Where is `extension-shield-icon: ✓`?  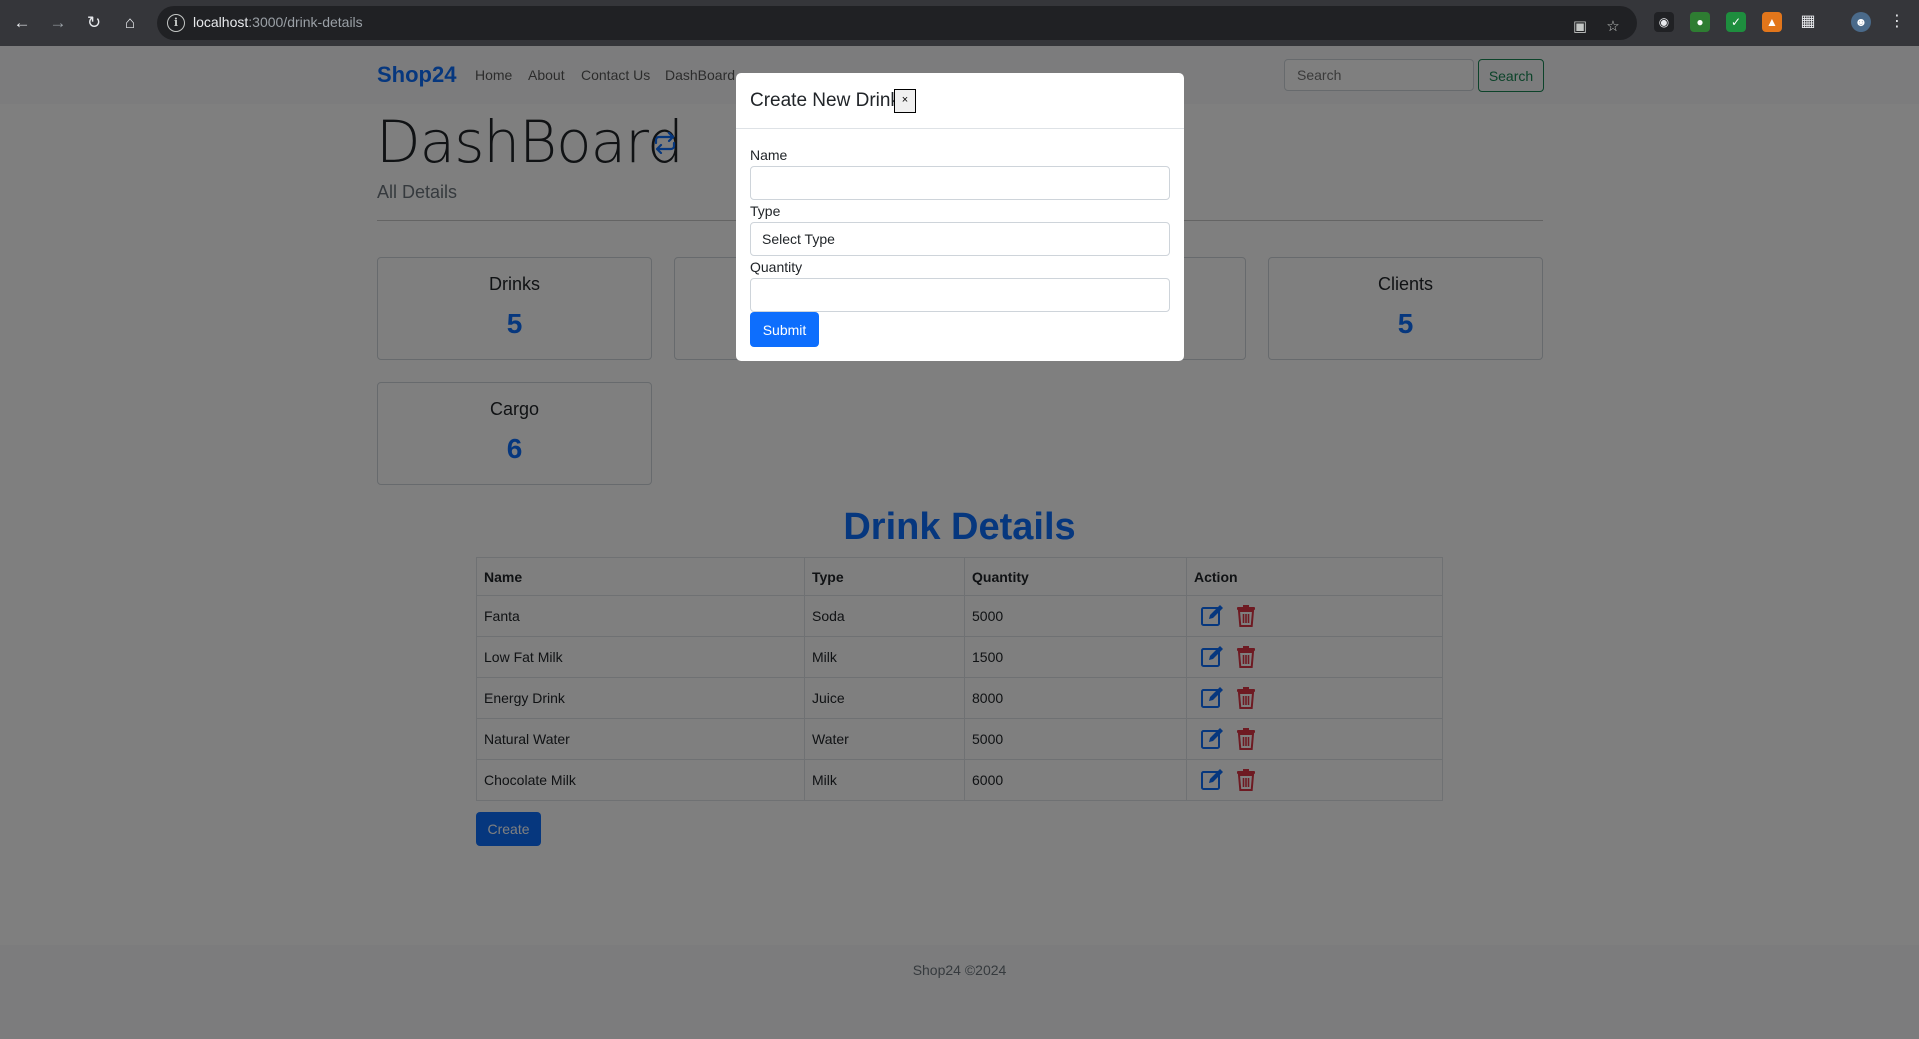
extension-shield-icon: ✓ is located at coordinates (1736, 22).